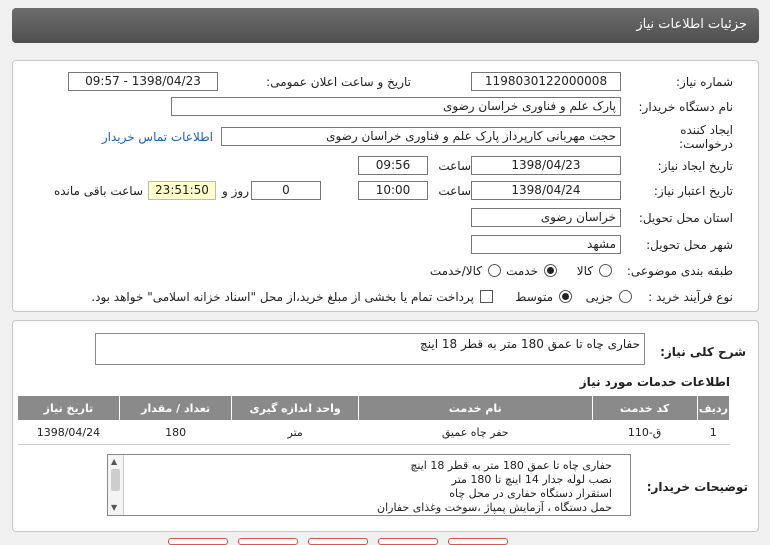 This screenshot has width=770, height=545. I want to click on province-field: خراسان رضوی, so click(546, 217).